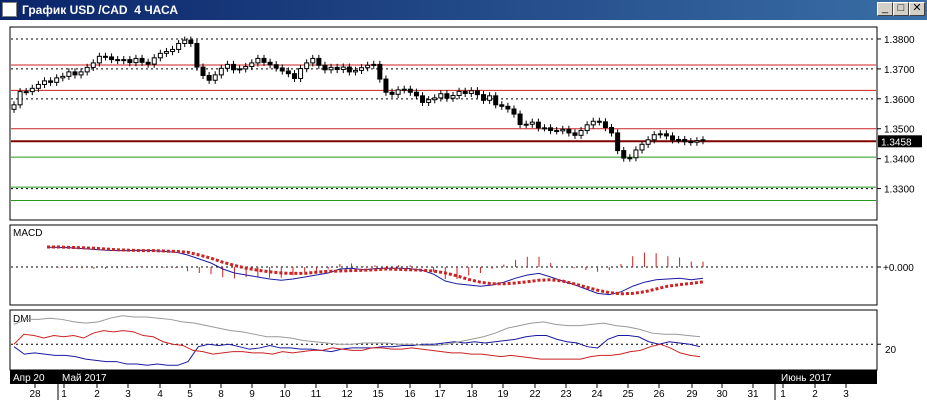 The height and width of the screenshot is (410, 927). What do you see at coordinates (29, 378) in the screenshot?
I see `period-label: Апр 20` at bounding box center [29, 378].